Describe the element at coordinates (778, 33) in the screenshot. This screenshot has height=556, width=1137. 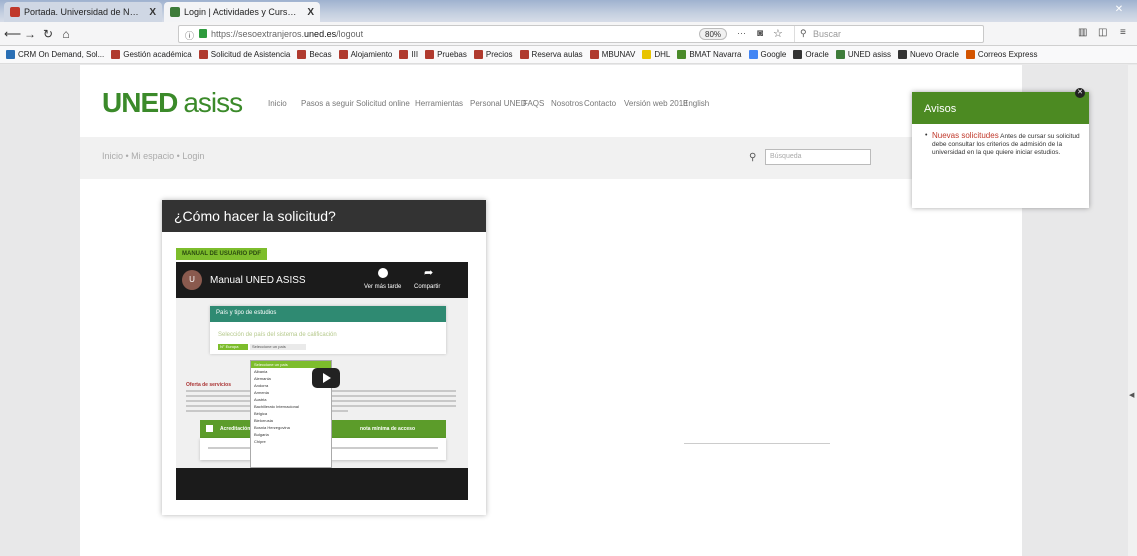
I see `bookmark-star-icon: ☆` at that location.